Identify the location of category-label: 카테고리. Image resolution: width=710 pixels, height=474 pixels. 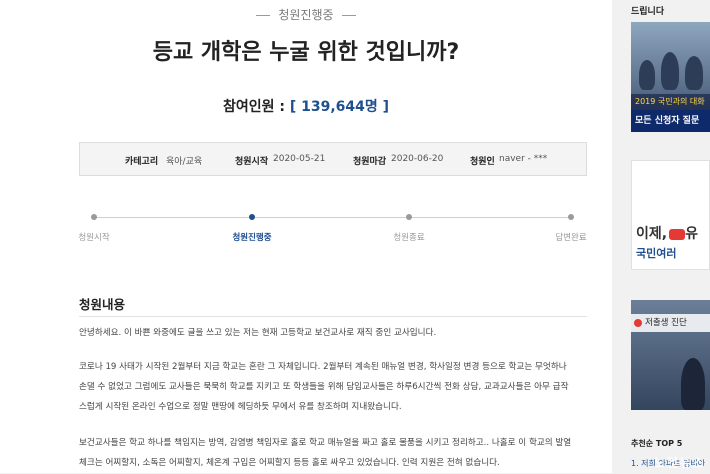
(142, 162).